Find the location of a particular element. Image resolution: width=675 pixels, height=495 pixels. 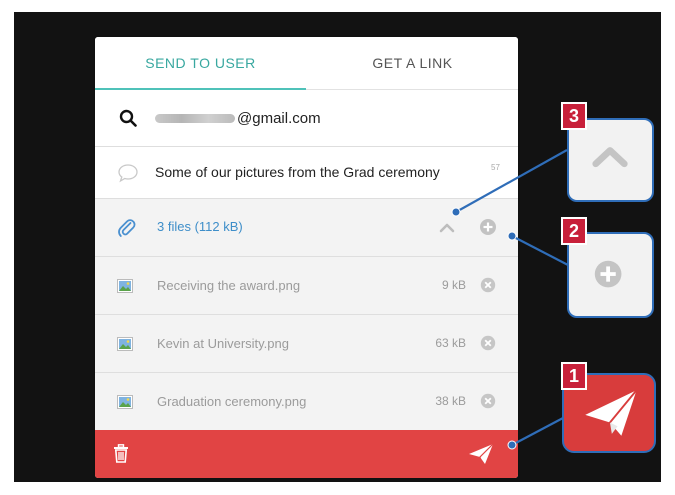

file-size: 9 kB is located at coordinates (453, 285).